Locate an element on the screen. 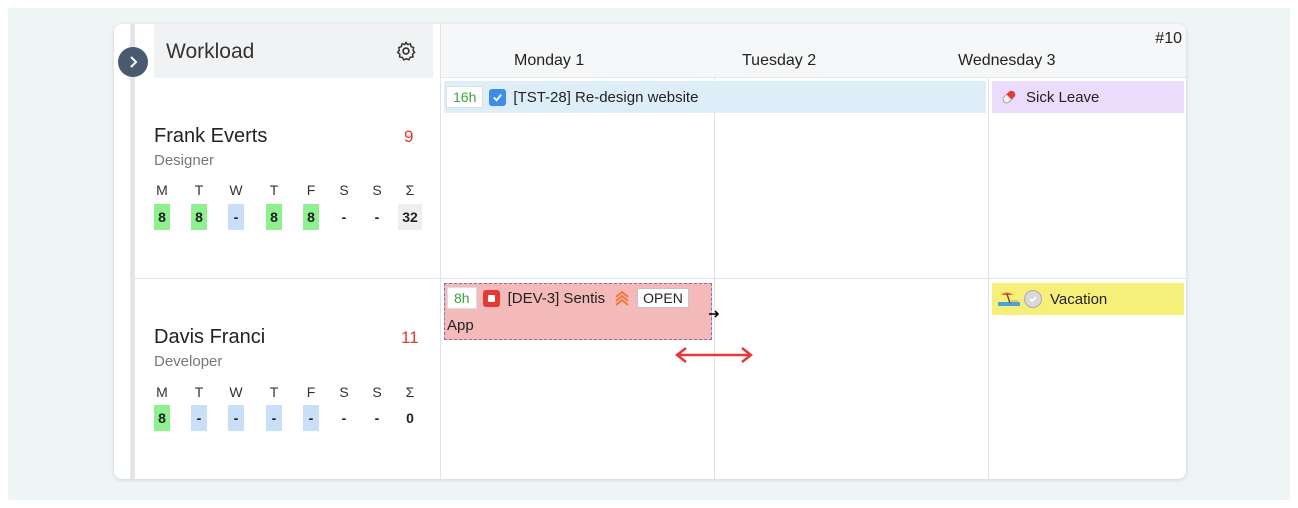 The width and height of the screenshot is (1298, 508). task-hours: 8h is located at coordinates (462, 298).